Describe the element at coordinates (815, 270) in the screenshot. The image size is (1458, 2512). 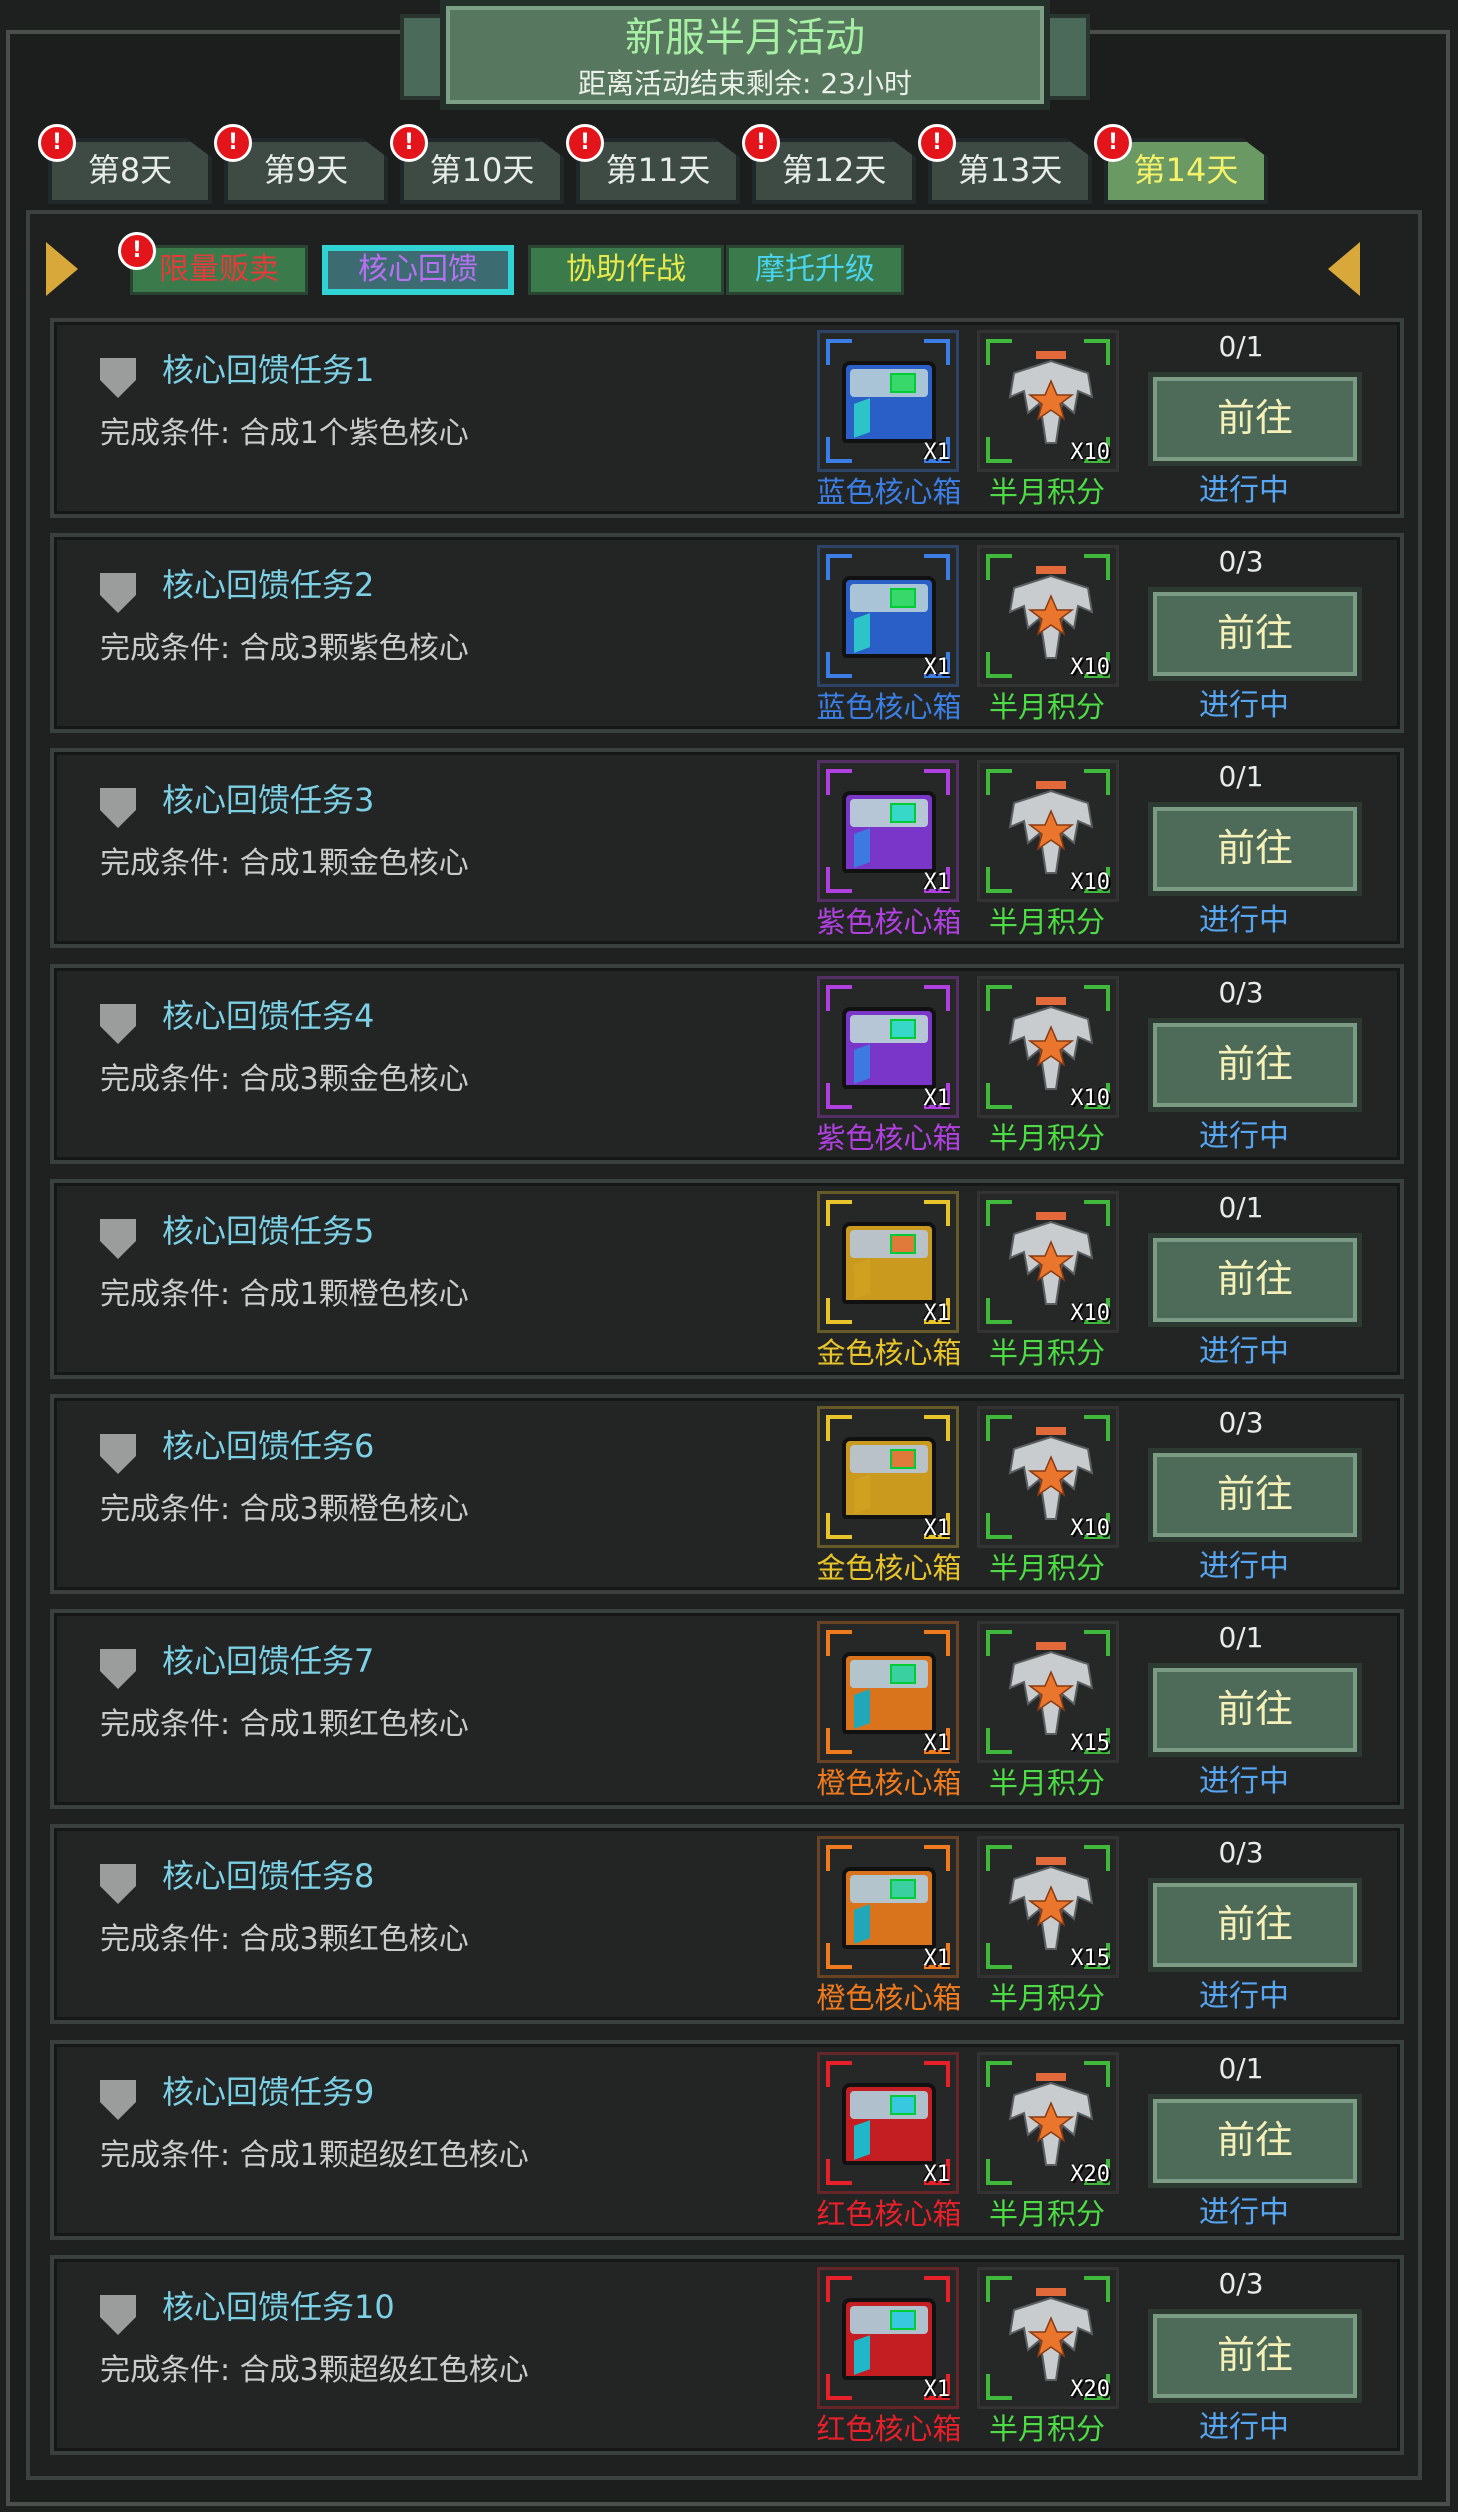
I see `tab-moto-upgrade: 摩托升级` at that location.